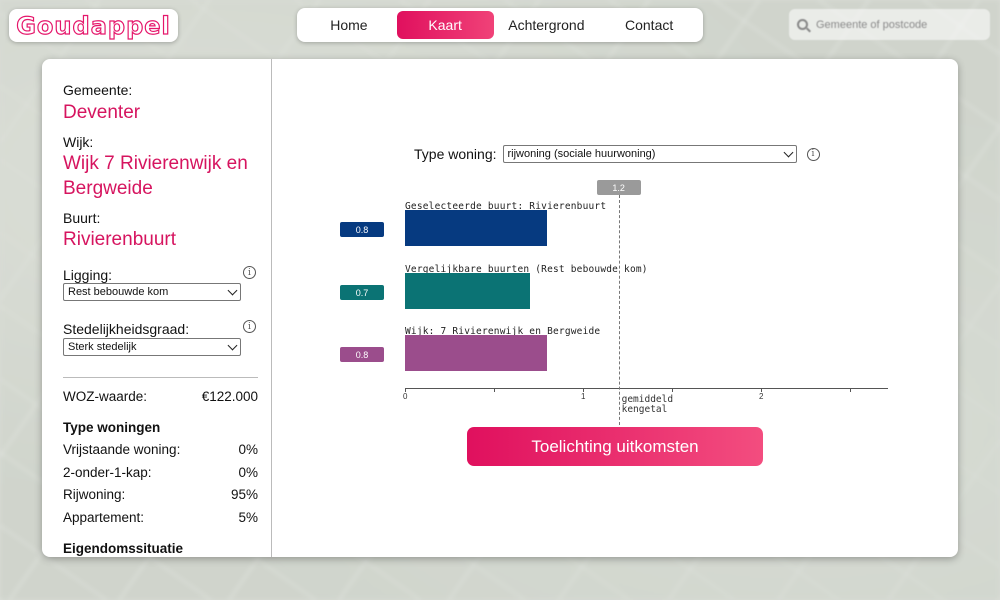 Image resolution: width=1000 pixels, height=600 pixels. I want to click on woz-value: €122.000, so click(229, 396).